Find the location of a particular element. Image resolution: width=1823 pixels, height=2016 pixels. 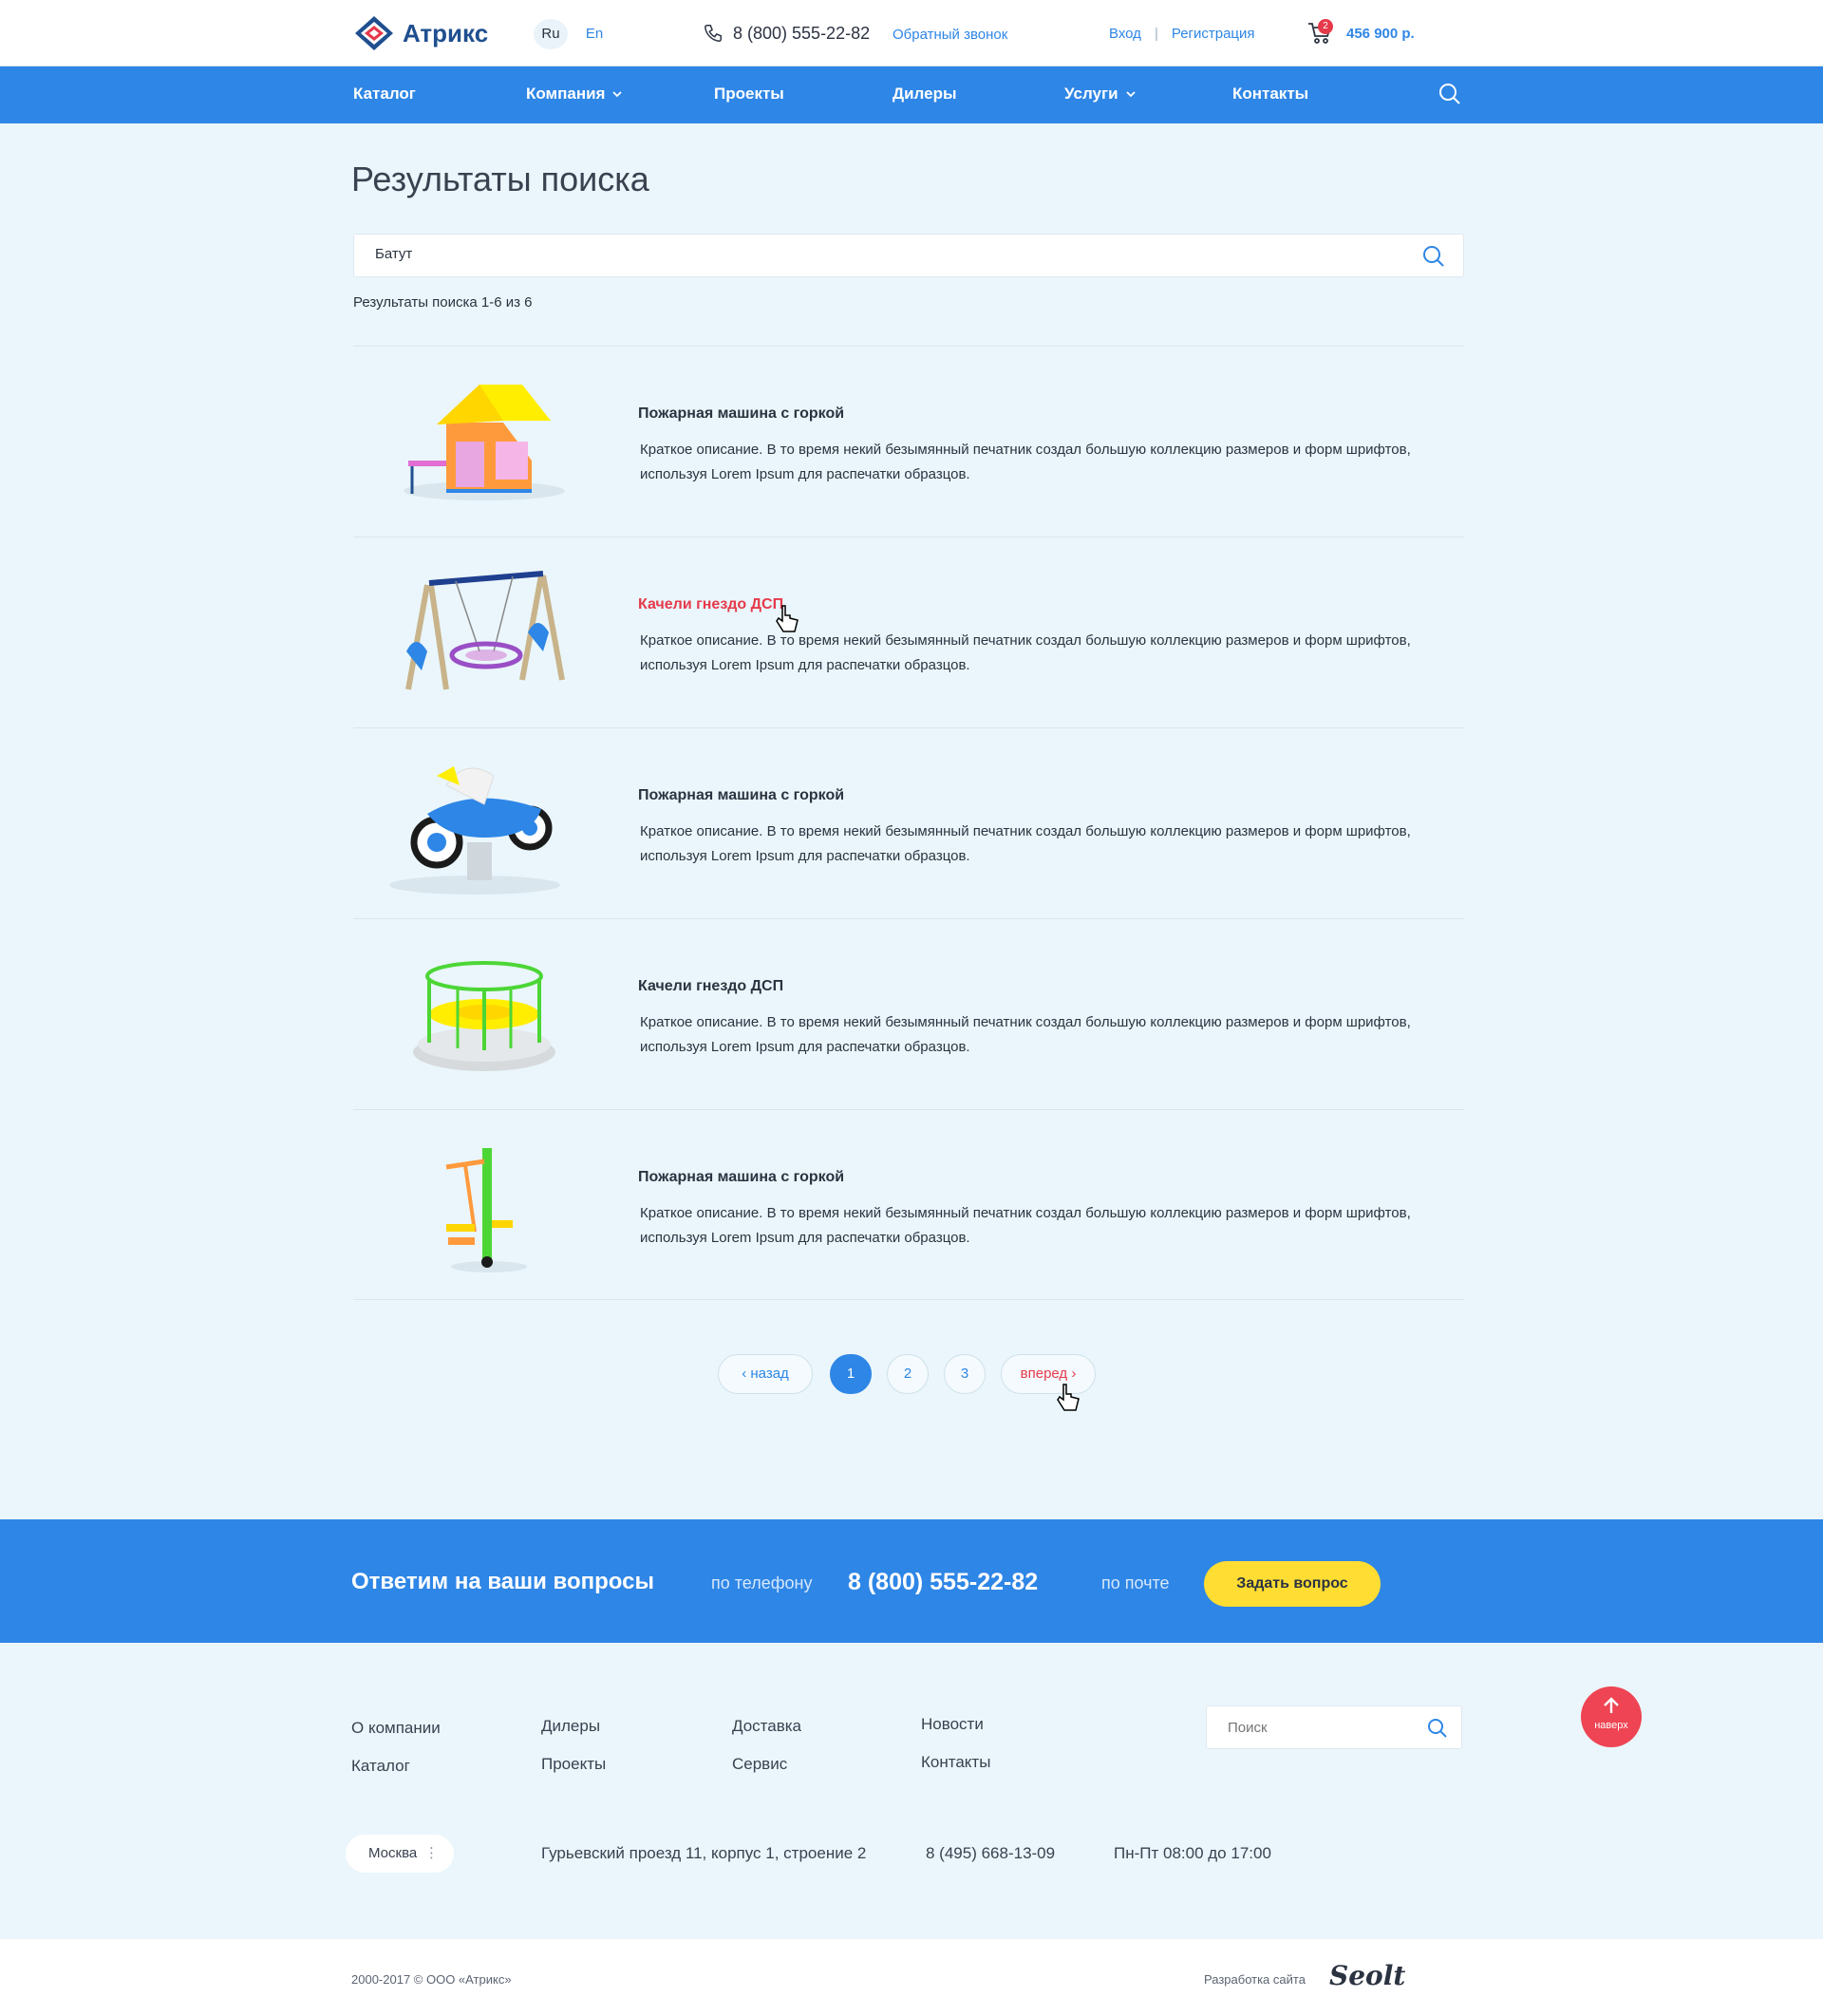

logo-text: Атрикс is located at coordinates (446, 32).